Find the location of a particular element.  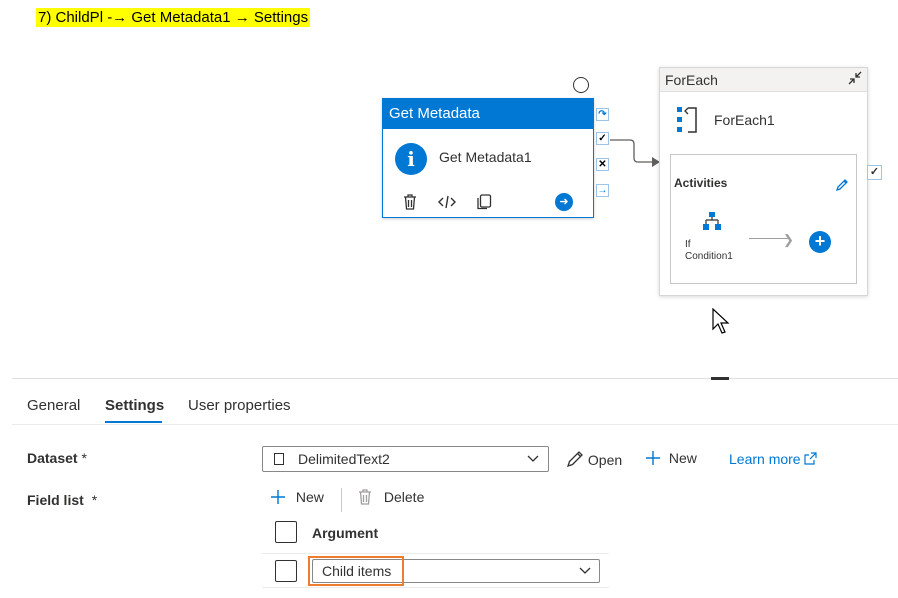

field-list-label-text: Field list is located at coordinates (55, 500).